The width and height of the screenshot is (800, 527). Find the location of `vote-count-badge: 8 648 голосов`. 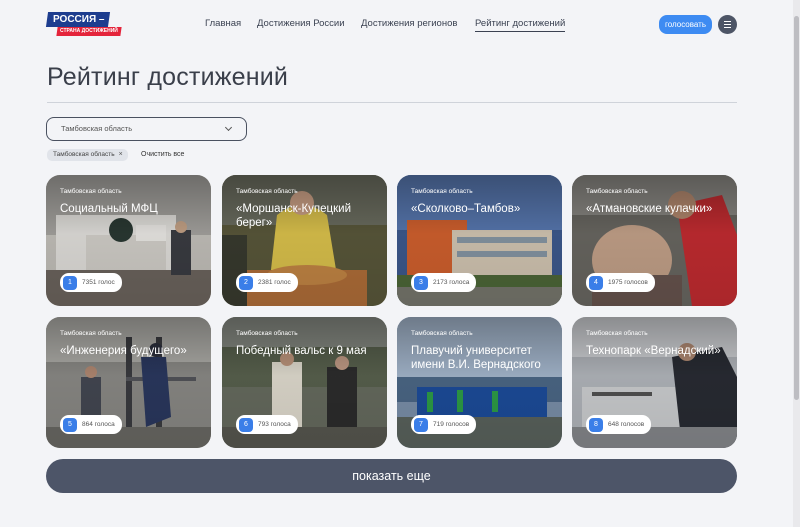

vote-count-badge: 8 648 голосов is located at coordinates (619, 424).